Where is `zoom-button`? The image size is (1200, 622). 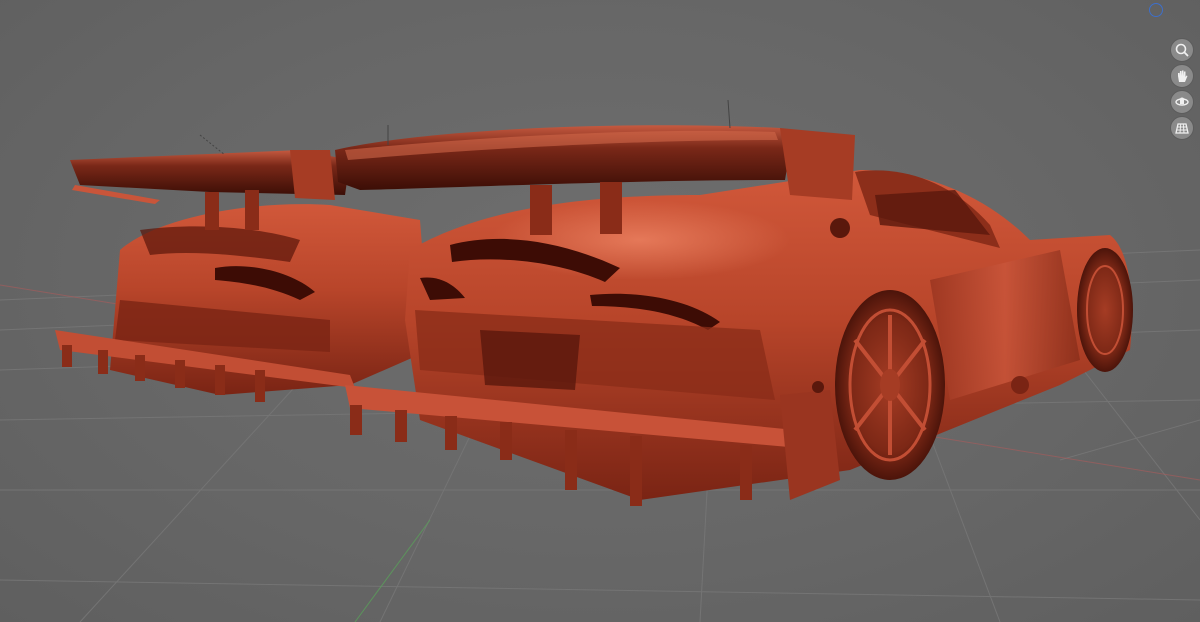
zoom-button is located at coordinates (1182, 50).